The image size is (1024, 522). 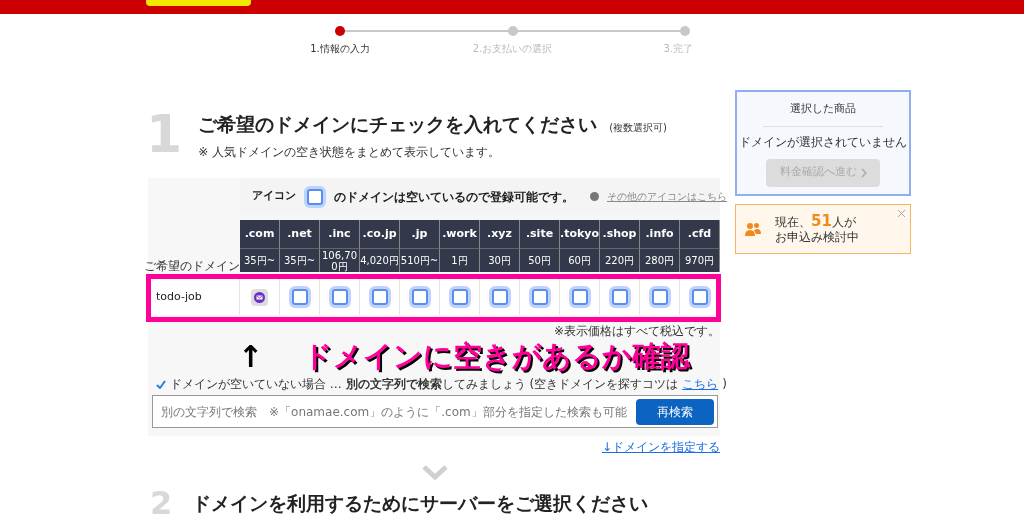 I want to click on section-title: ご希望のドメインにチェックを入れてください, so click(x=398, y=124).